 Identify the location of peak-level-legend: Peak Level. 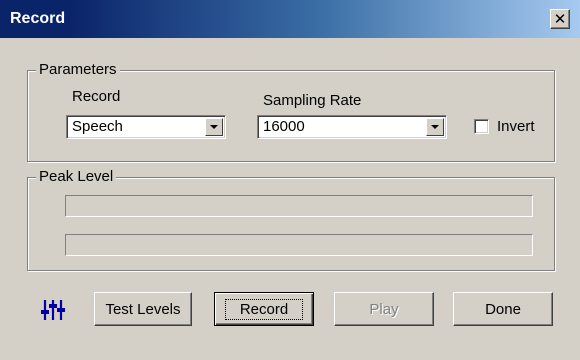
(76, 177).